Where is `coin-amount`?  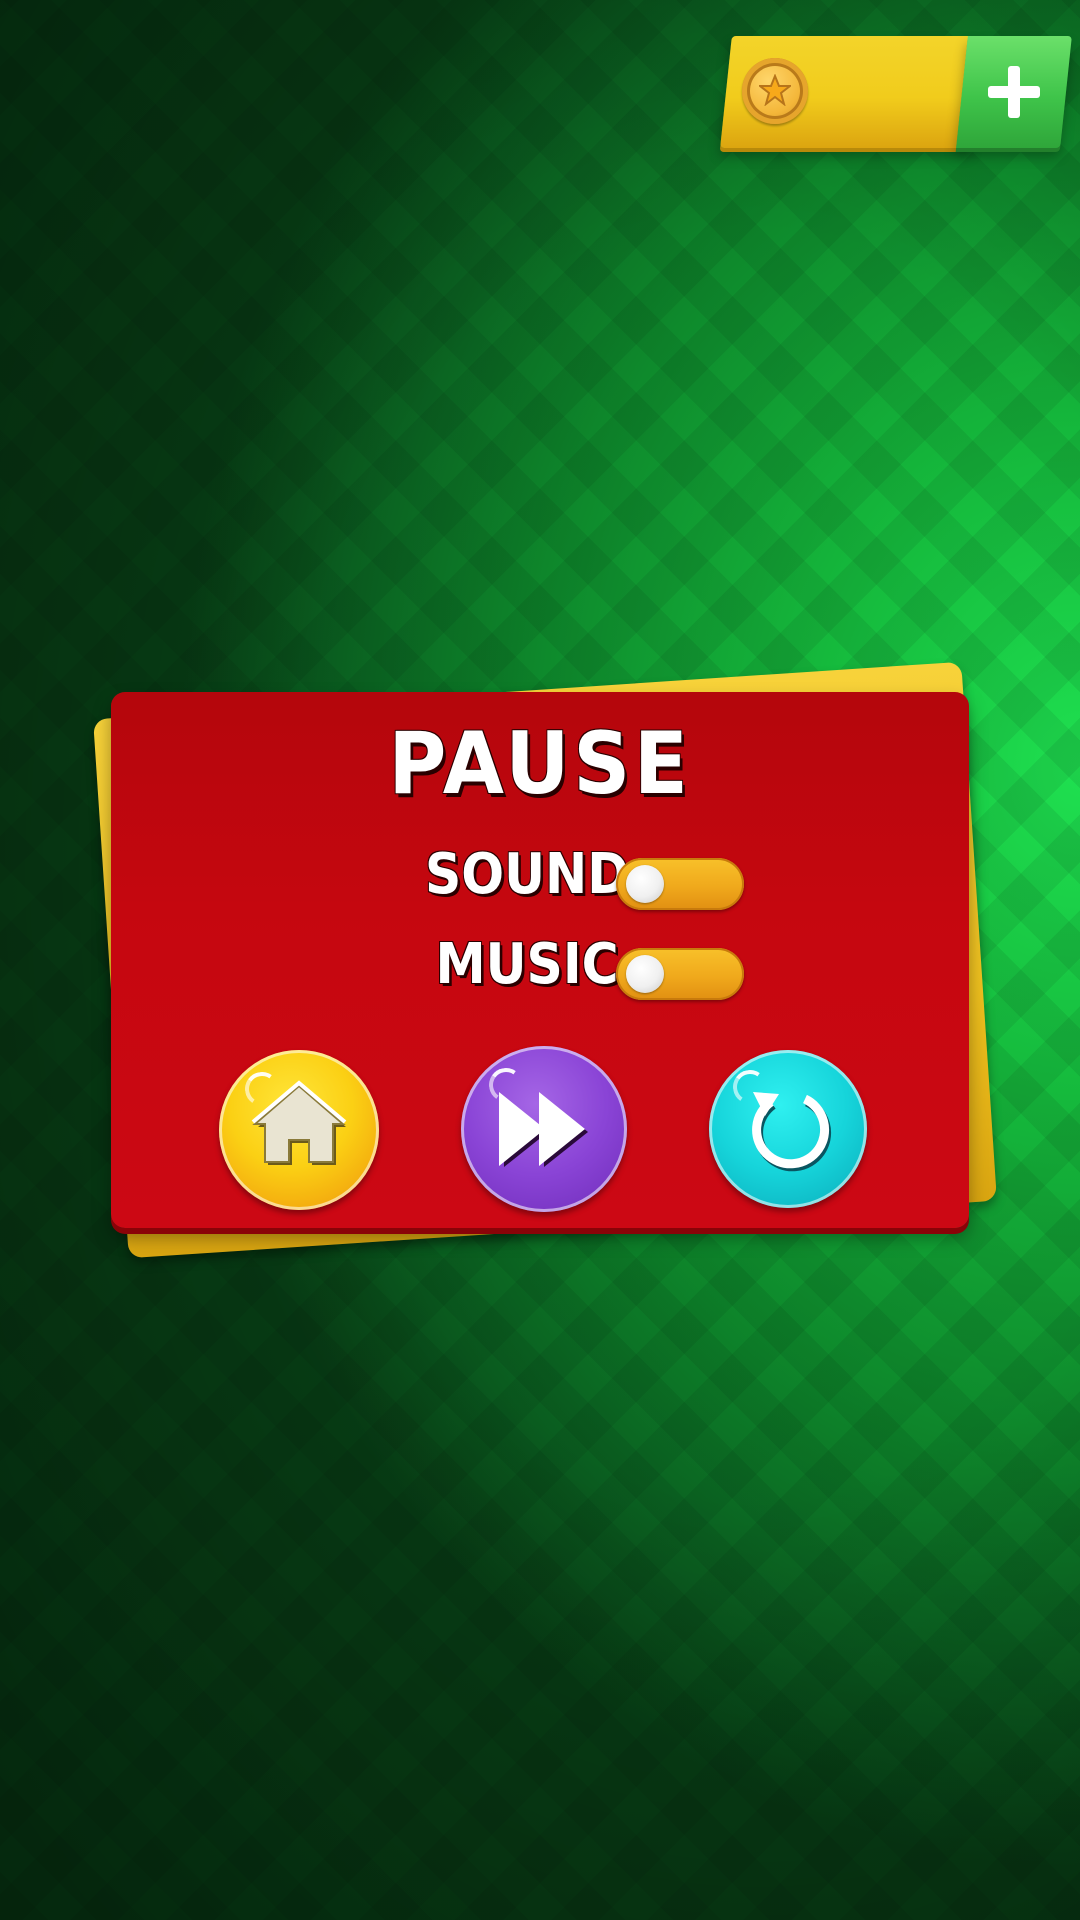 coin-amount is located at coordinates (890, 90).